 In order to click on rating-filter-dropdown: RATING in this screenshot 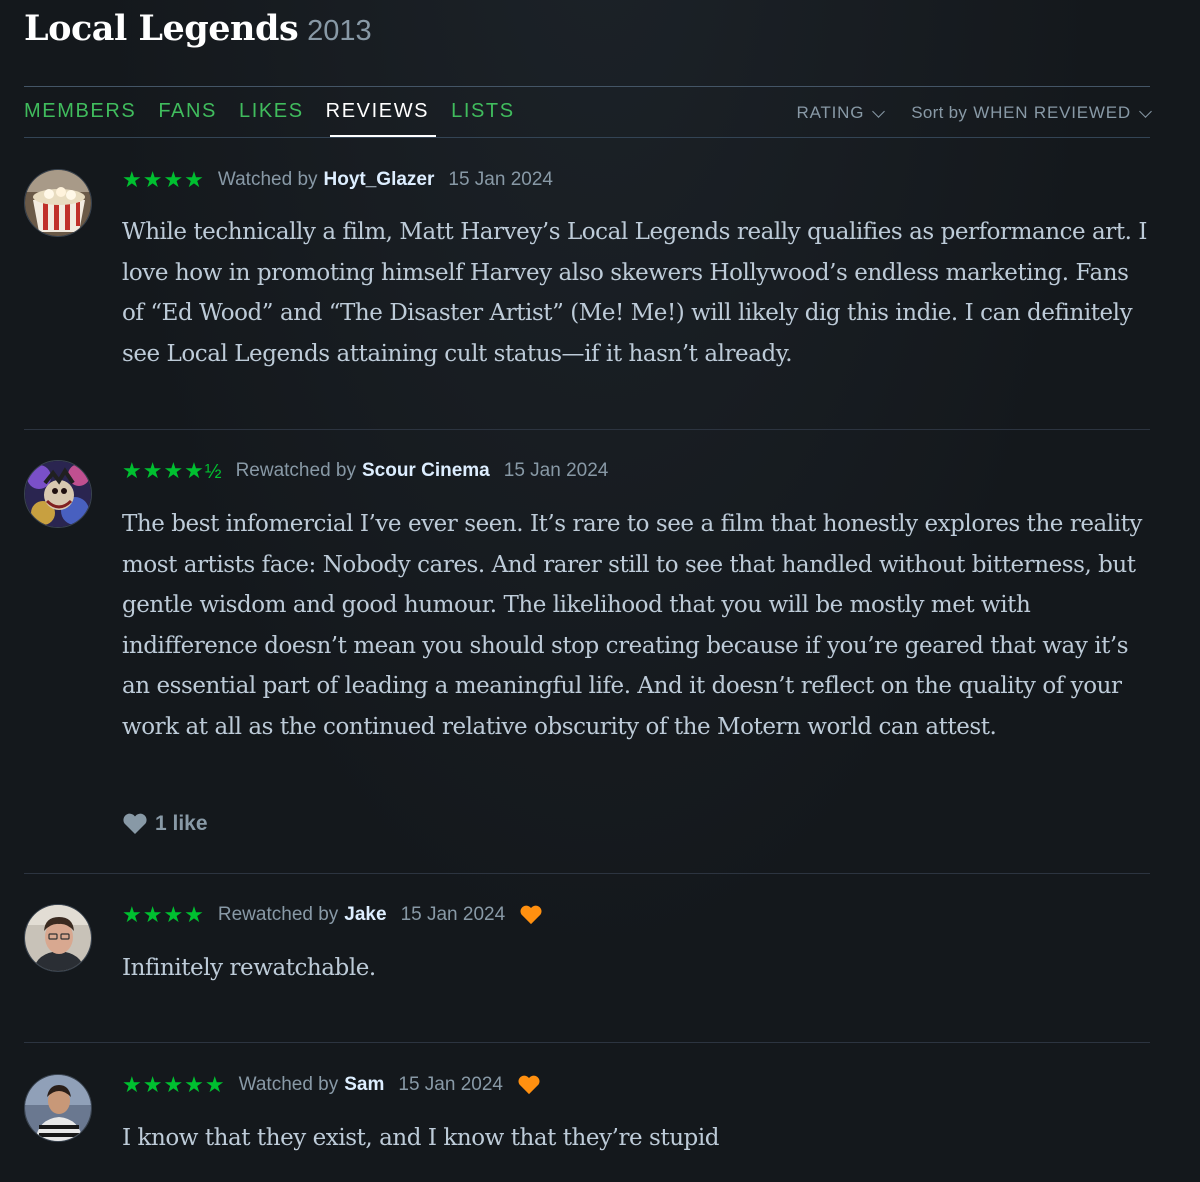, I will do `click(841, 113)`.